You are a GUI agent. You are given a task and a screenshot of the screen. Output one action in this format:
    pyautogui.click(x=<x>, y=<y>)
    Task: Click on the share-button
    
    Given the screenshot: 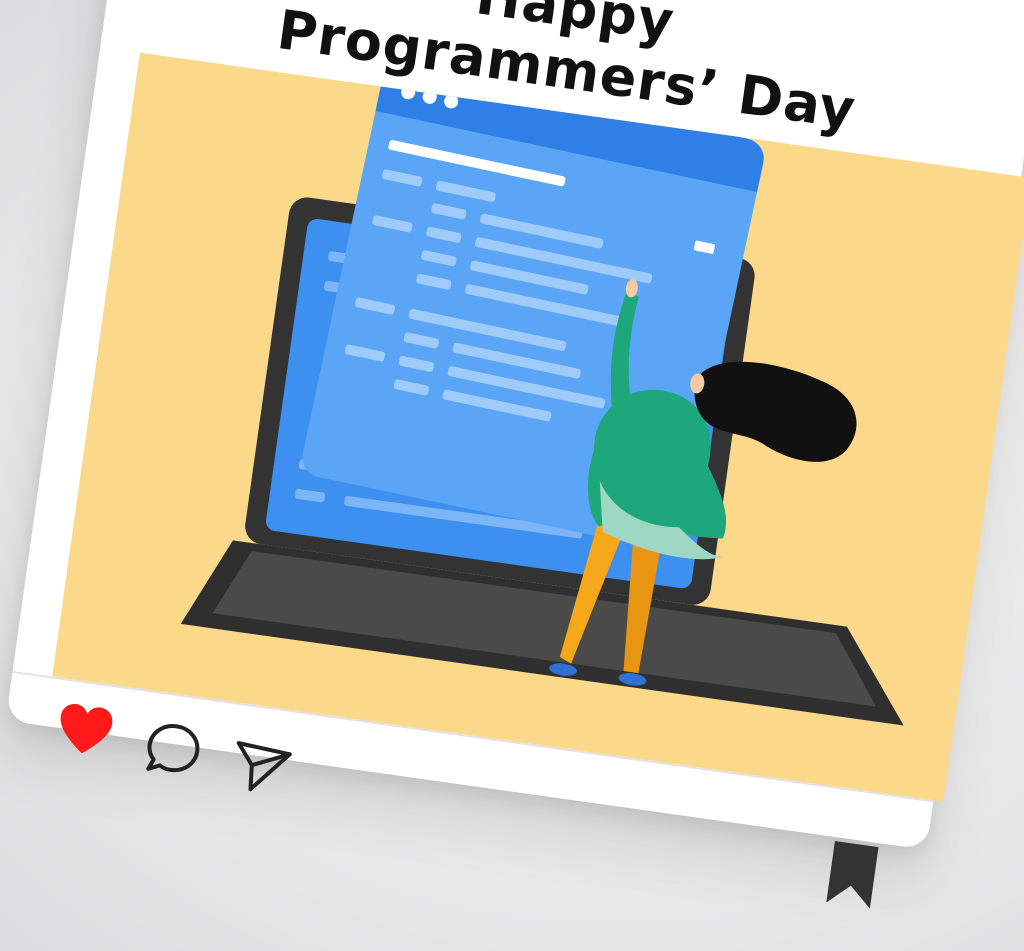 What is the action you would take?
    pyautogui.click(x=262, y=767)
    